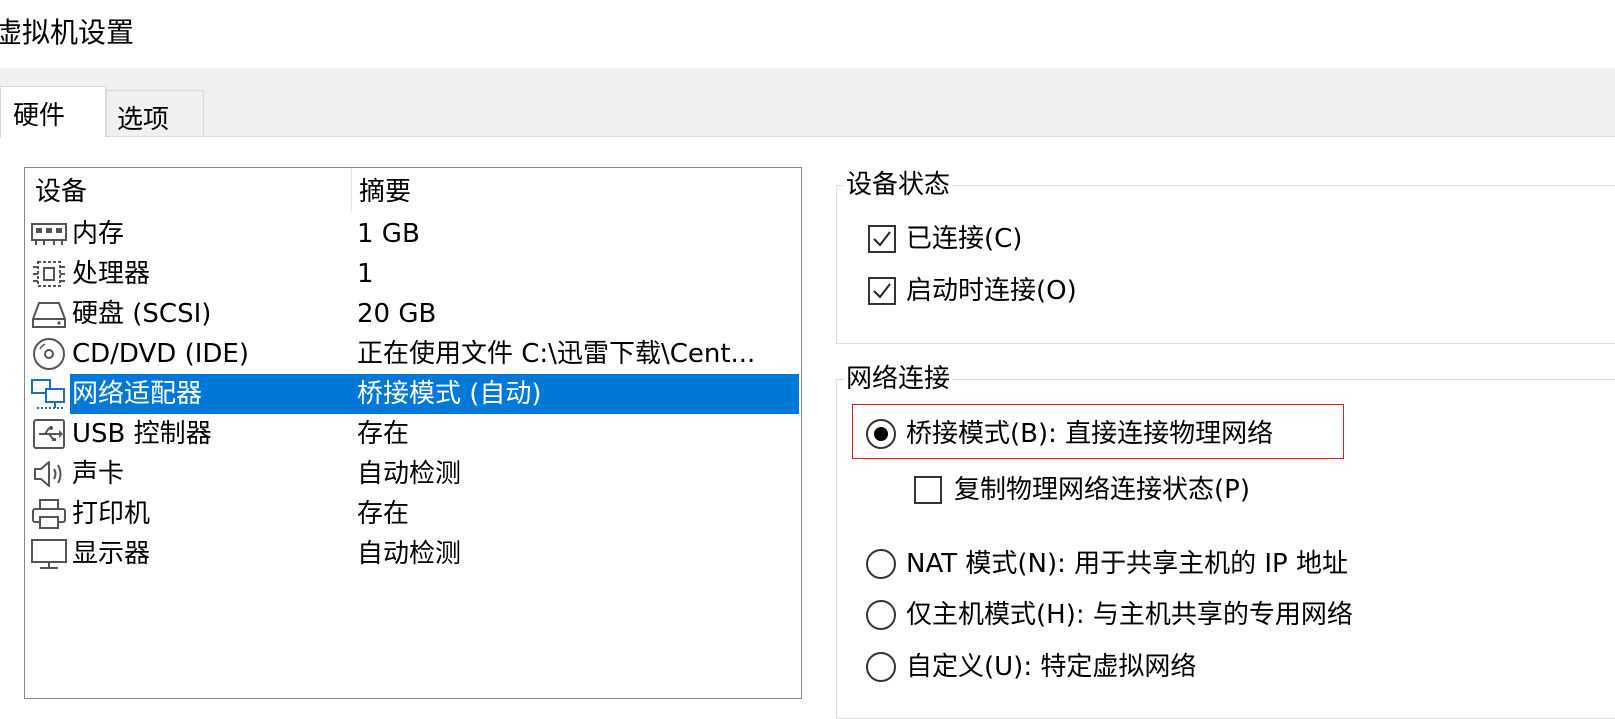 The image size is (1615, 719). Describe the element at coordinates (137, 394) in the screenshot. I see `device-name: 网络适配器` at that location.